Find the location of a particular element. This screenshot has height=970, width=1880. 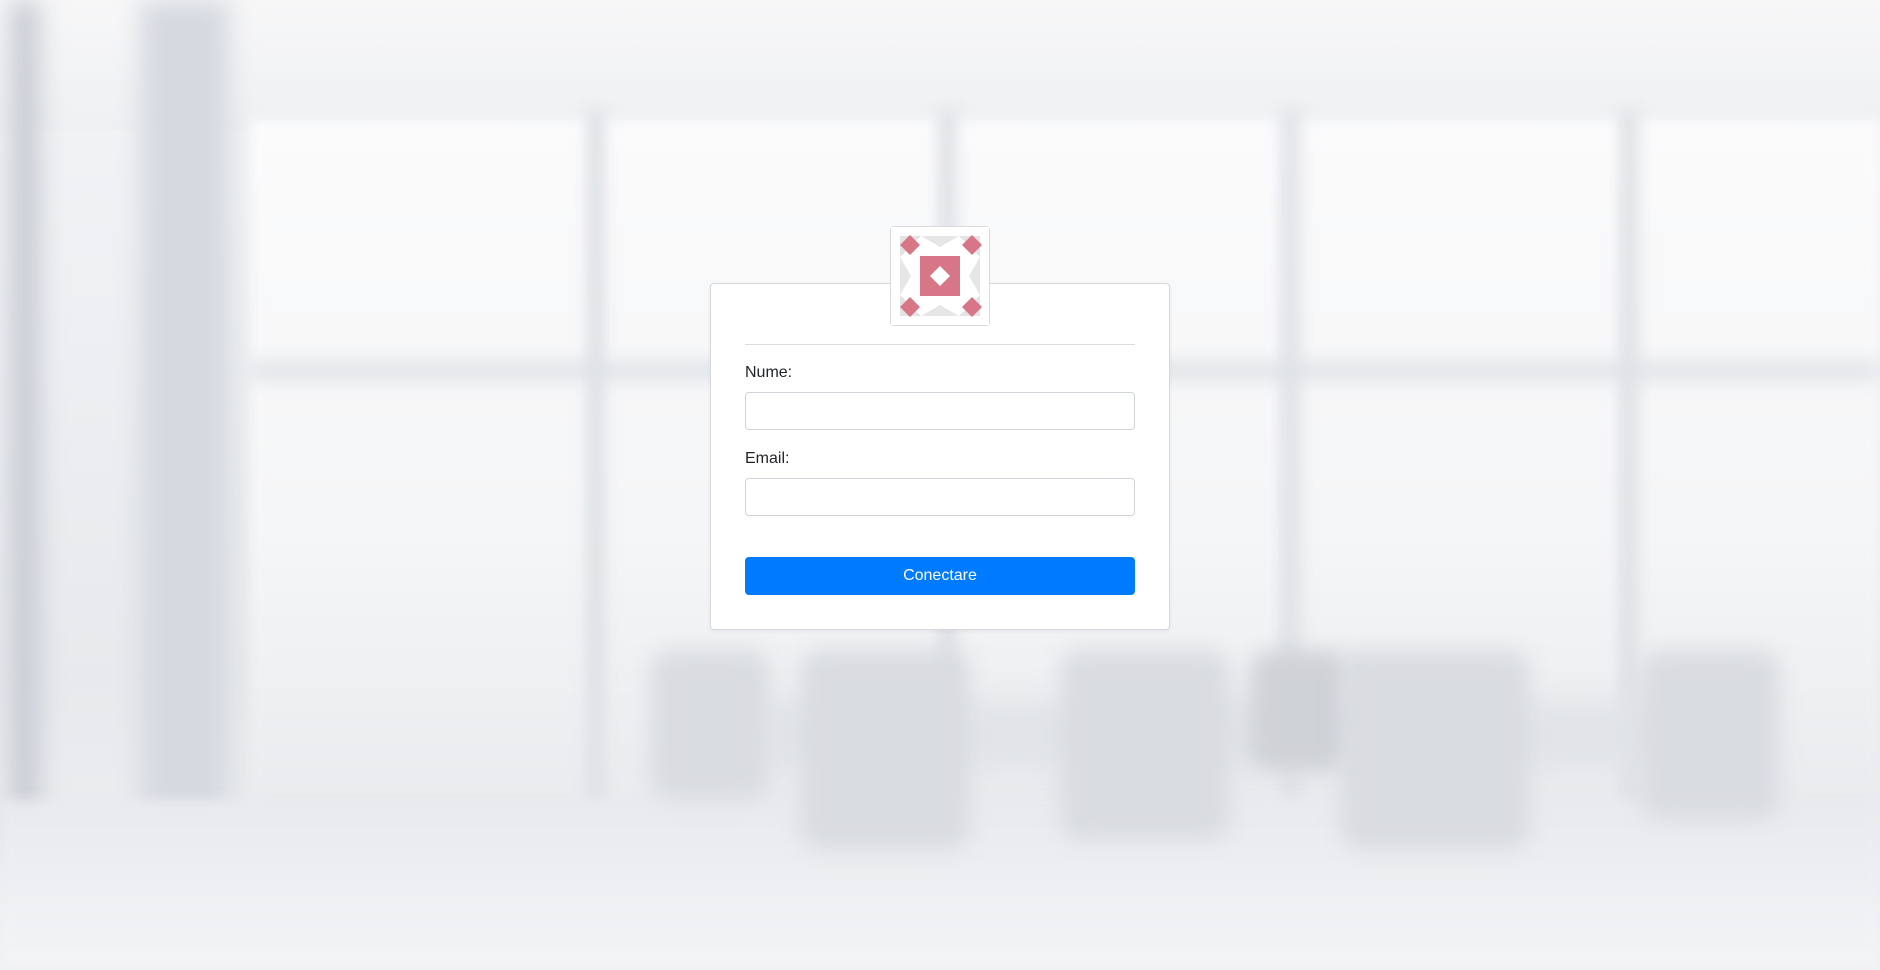

divider is located at coordinates (940, 344).